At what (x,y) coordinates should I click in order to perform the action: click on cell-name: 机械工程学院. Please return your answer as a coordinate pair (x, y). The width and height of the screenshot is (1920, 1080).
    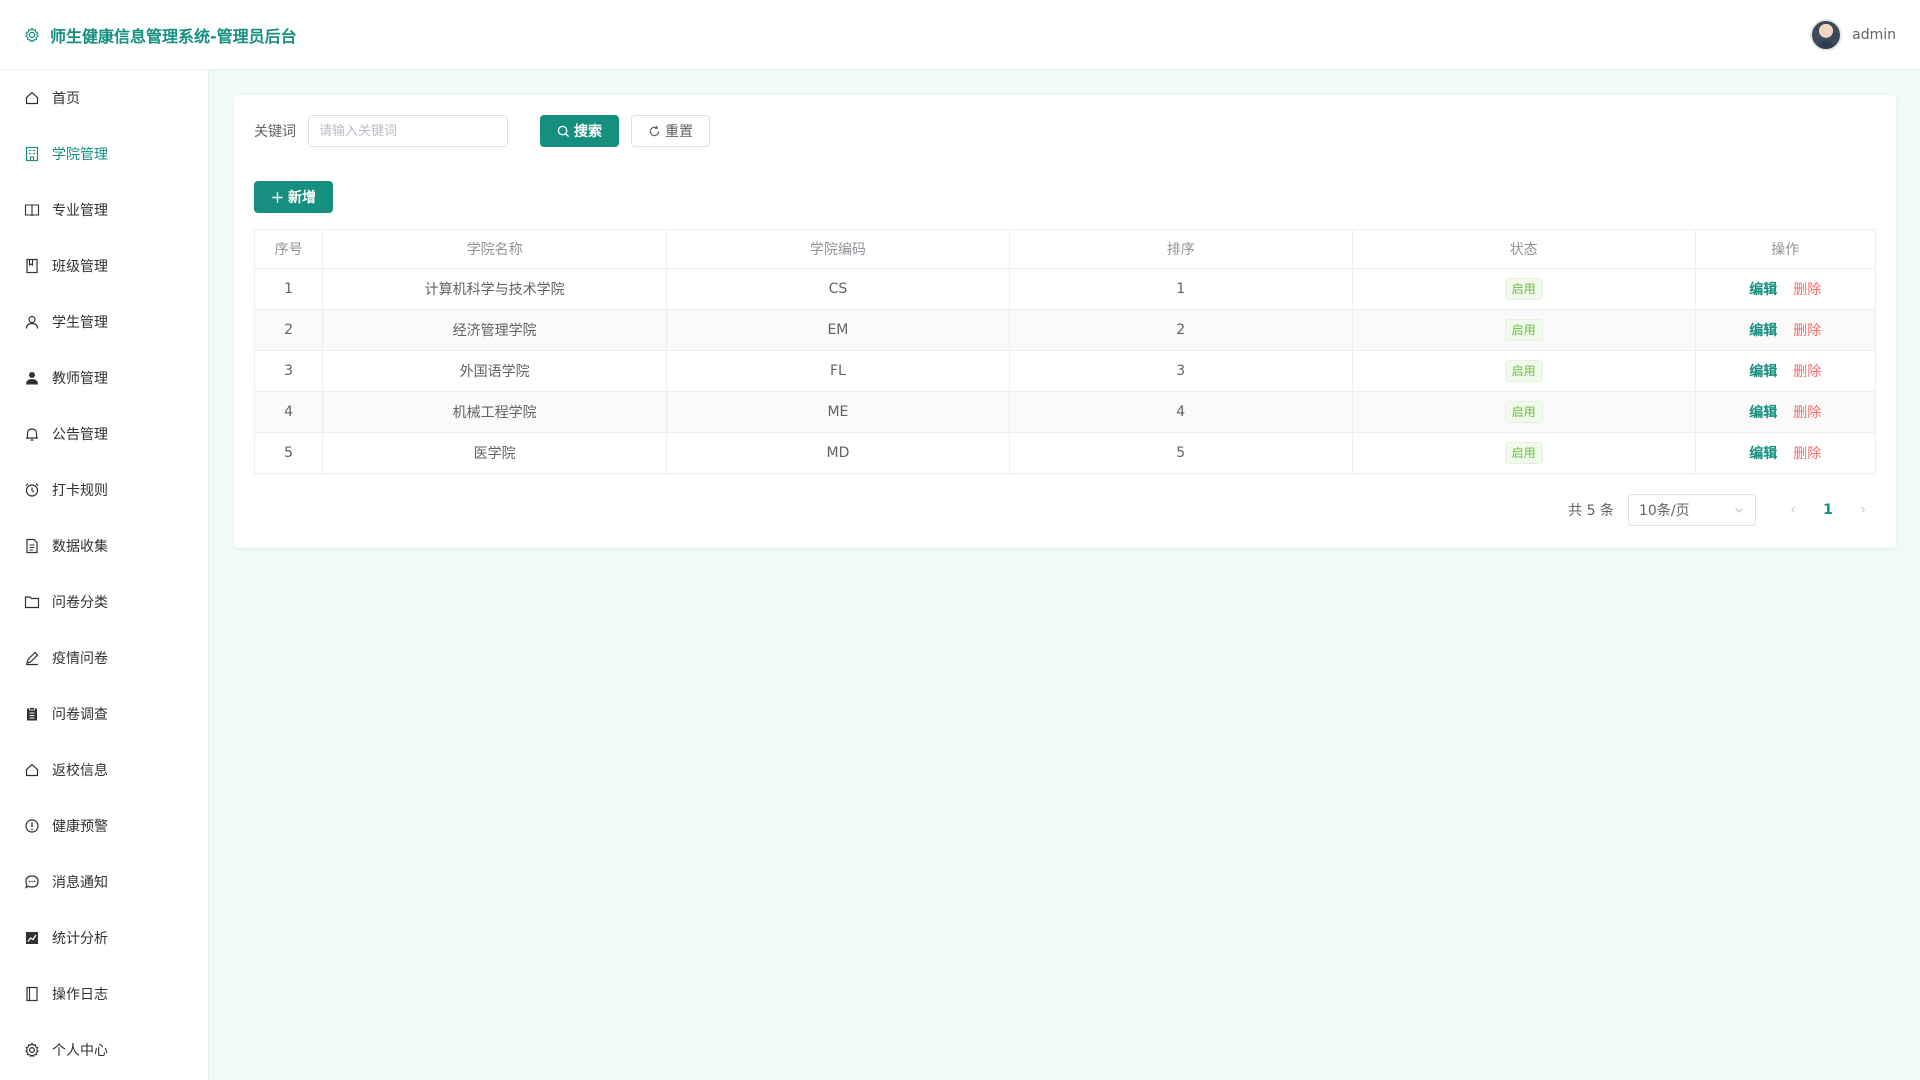
    Looking at the image, I should click on (494, 412).